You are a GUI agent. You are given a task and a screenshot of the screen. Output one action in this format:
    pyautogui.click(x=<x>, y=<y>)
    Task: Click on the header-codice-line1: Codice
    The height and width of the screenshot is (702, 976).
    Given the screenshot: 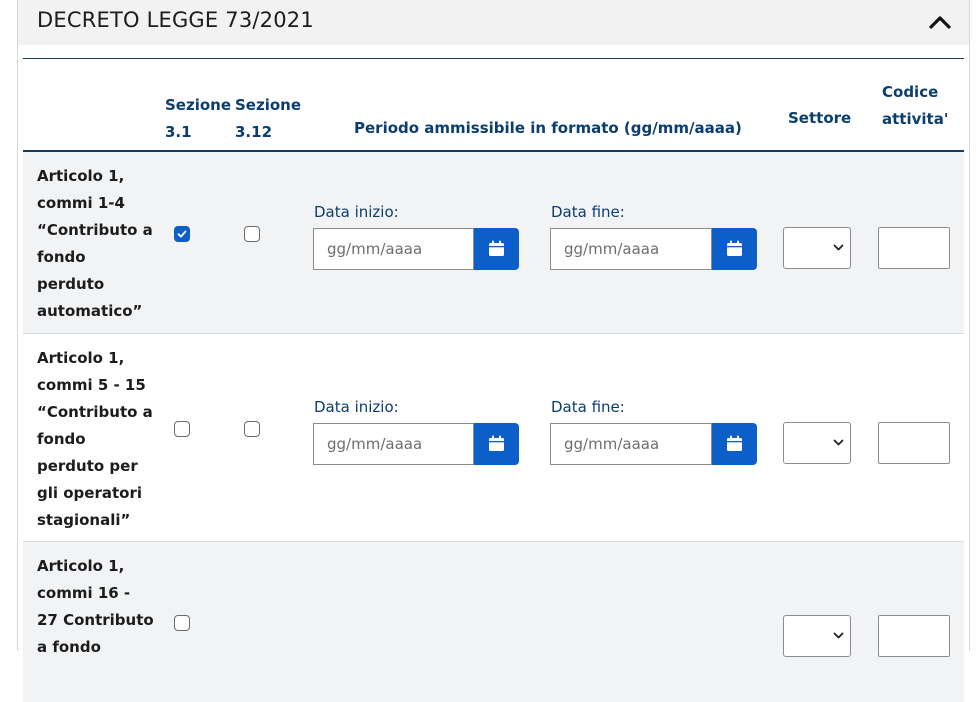 What is the action you would take?
    pyautogui.click(x=910, y=92)
    